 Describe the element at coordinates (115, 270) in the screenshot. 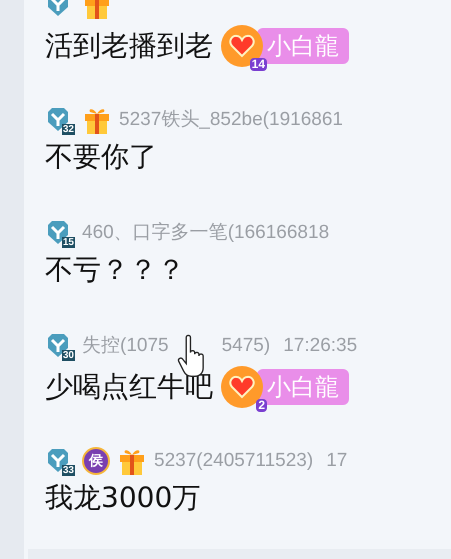

I see `message-text: 不亏？？？` at that location.